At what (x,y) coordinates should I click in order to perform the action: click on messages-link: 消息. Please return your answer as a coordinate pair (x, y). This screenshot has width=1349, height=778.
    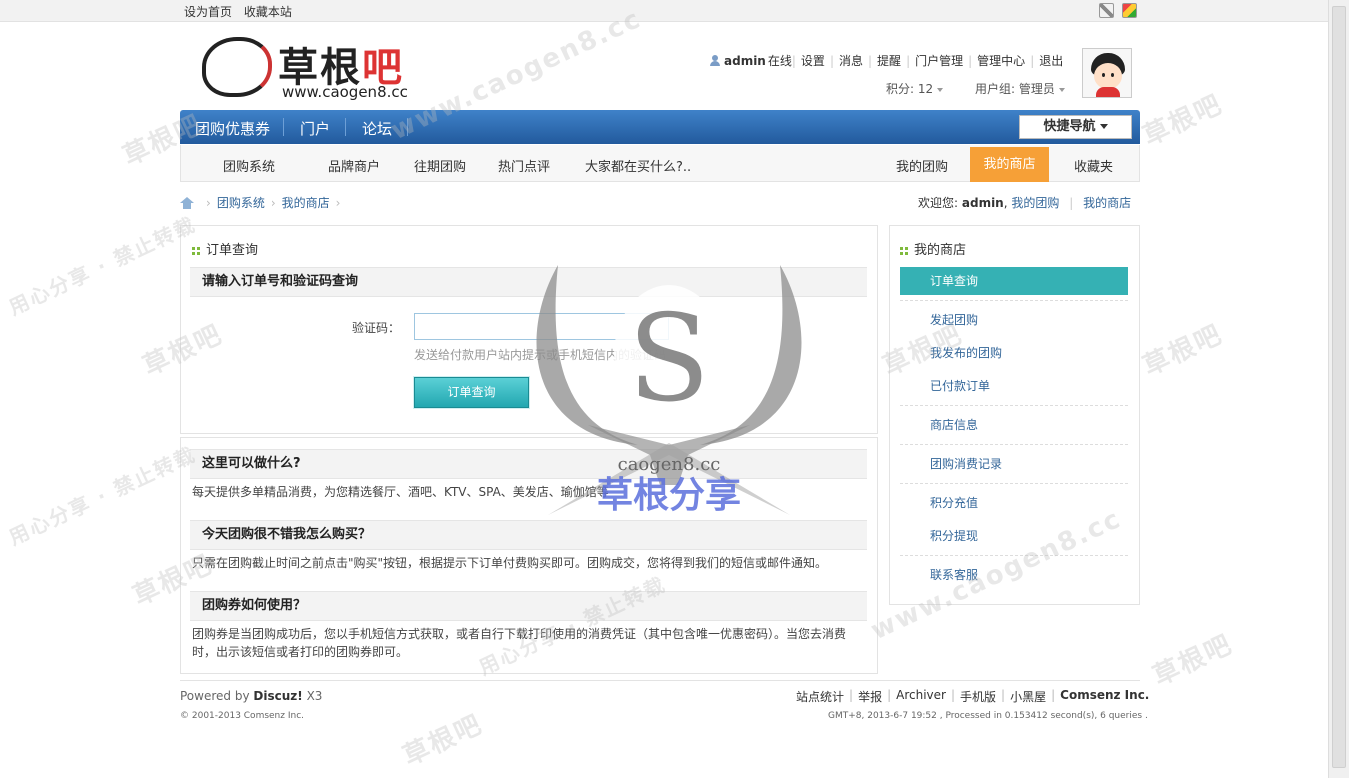
    Looking at the image, I should click on (851, 60).